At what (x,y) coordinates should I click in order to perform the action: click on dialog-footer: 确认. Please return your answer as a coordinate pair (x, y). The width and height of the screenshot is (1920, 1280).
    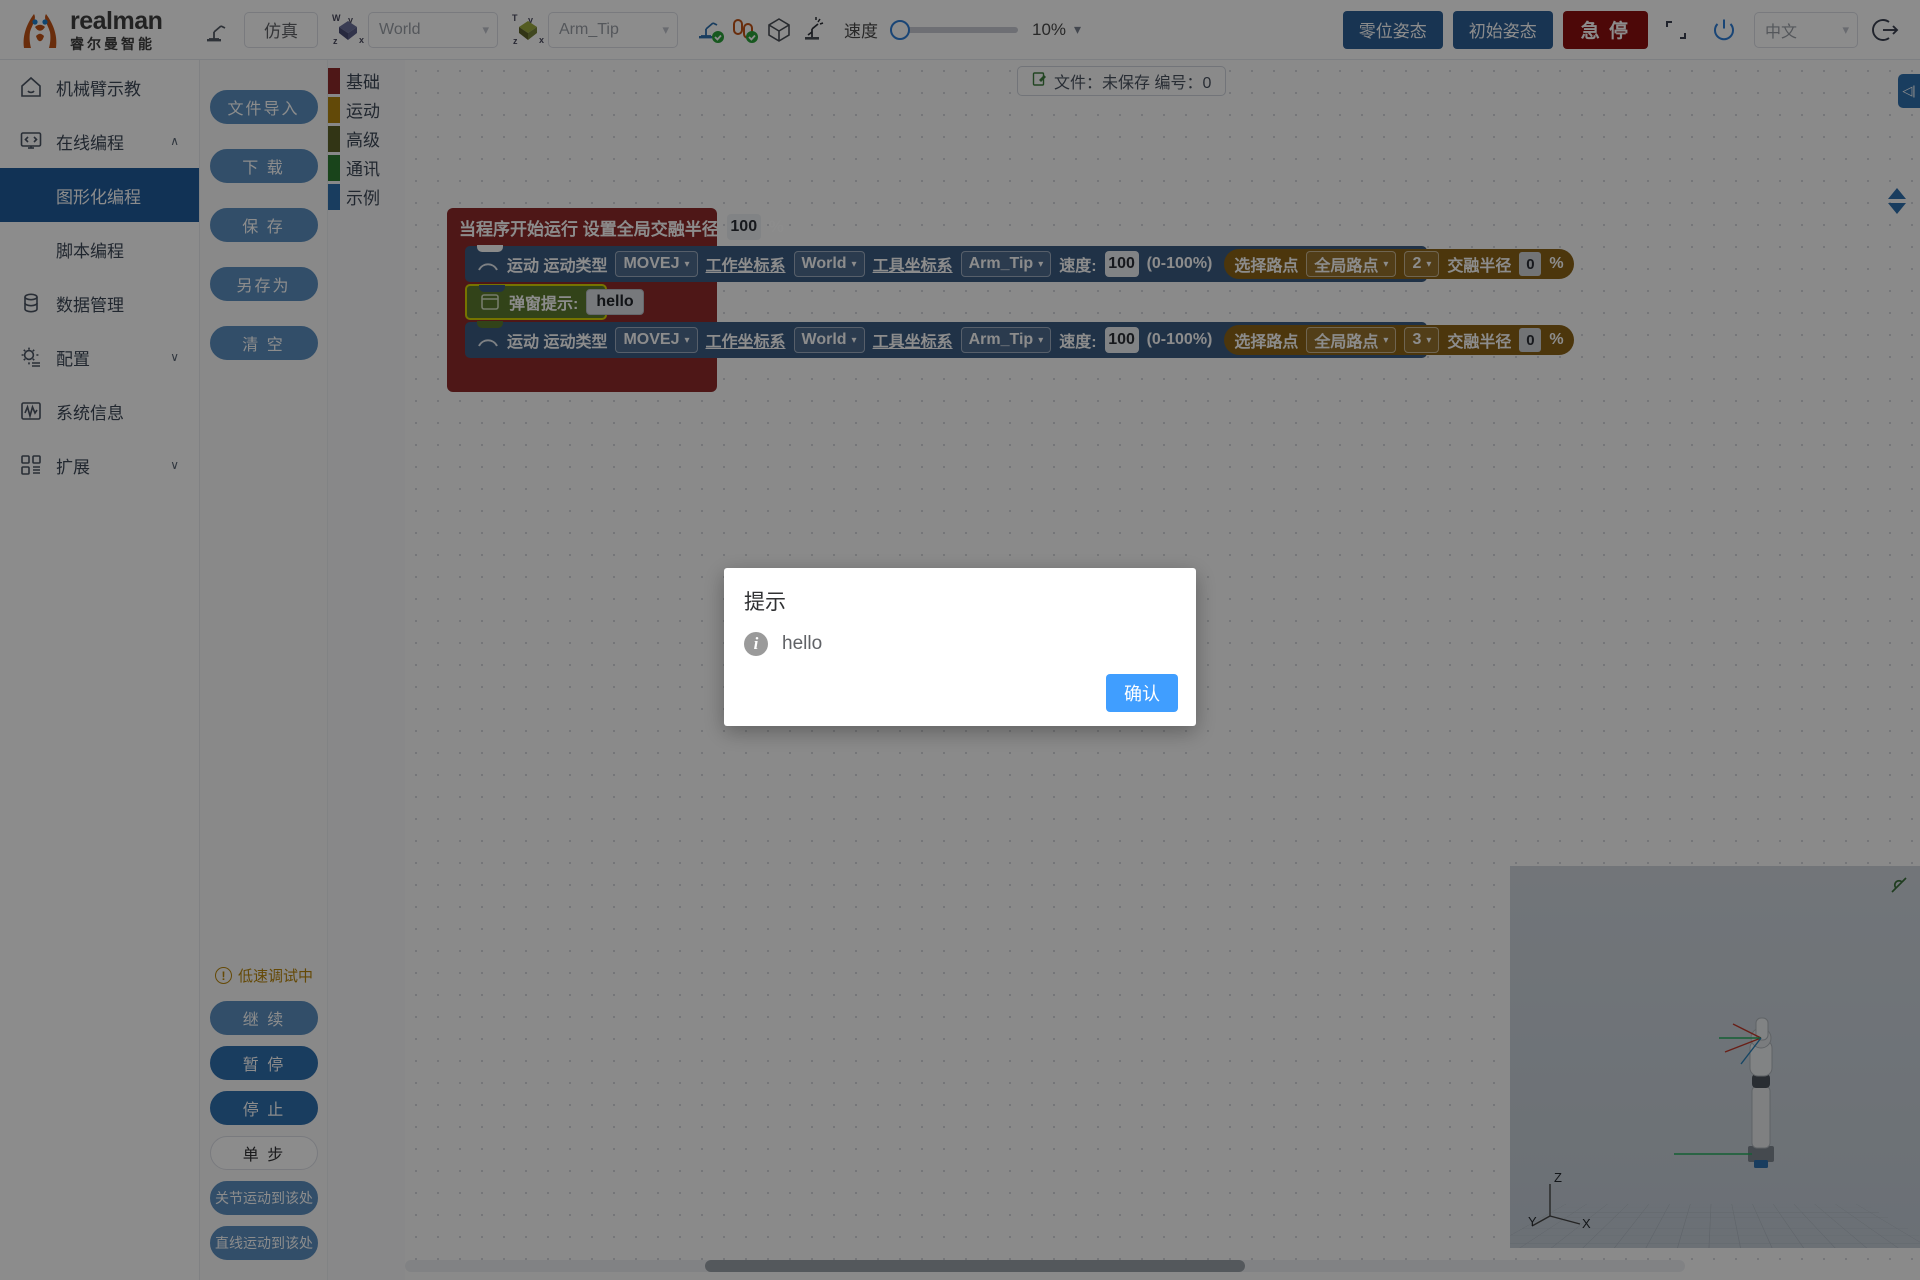
    Looking at the image, I should click on (1142, 693).